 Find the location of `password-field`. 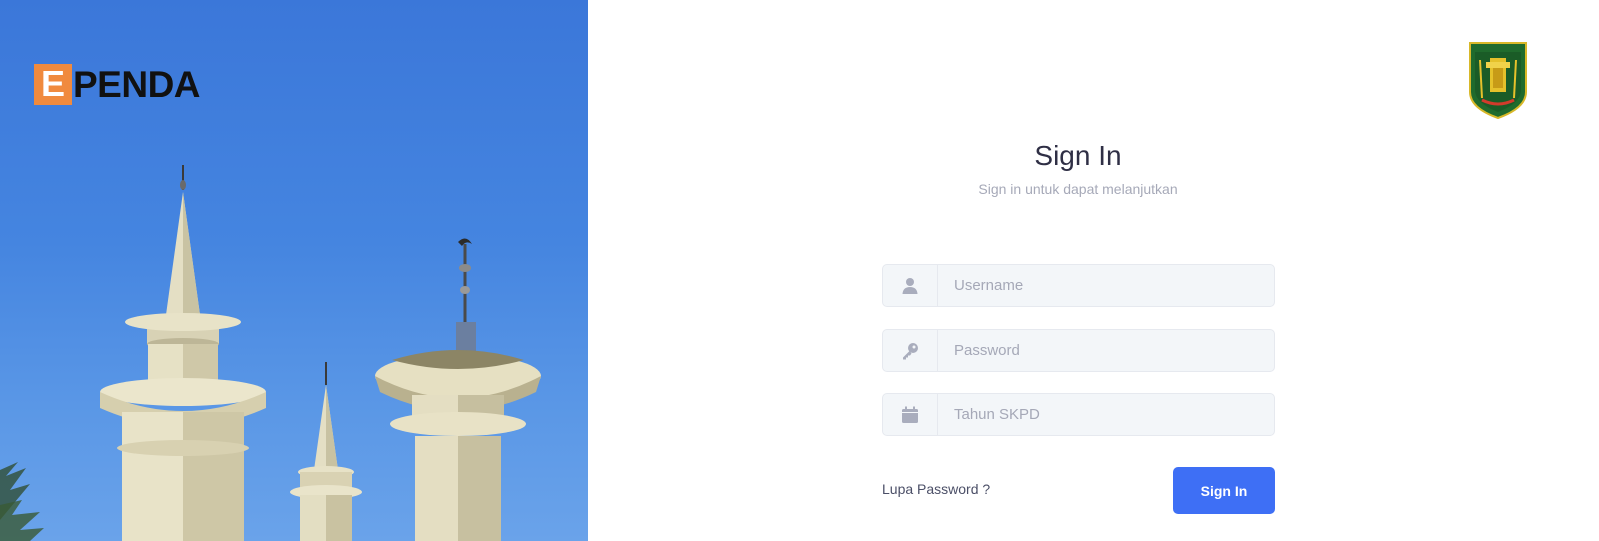

password-field is located at coordinates (1078, 350).